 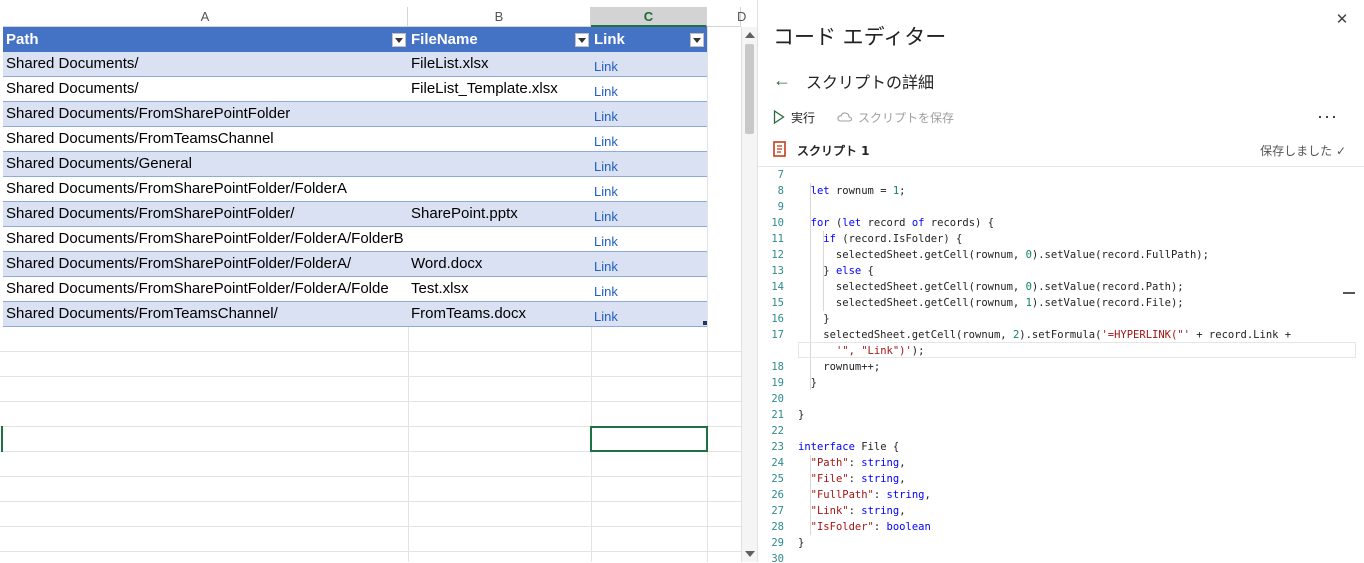 What do you see at coordinates (803, 118) in the screenshot?
I see `run-label: 実行` at bounding box center [803, 118].